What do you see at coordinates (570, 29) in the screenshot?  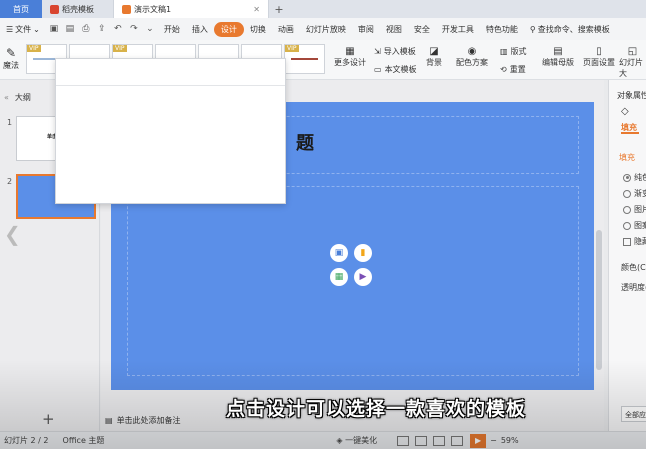 I see `command-search: ⚲ 查找命令、搜索模板` at bounding box center [570, 29].